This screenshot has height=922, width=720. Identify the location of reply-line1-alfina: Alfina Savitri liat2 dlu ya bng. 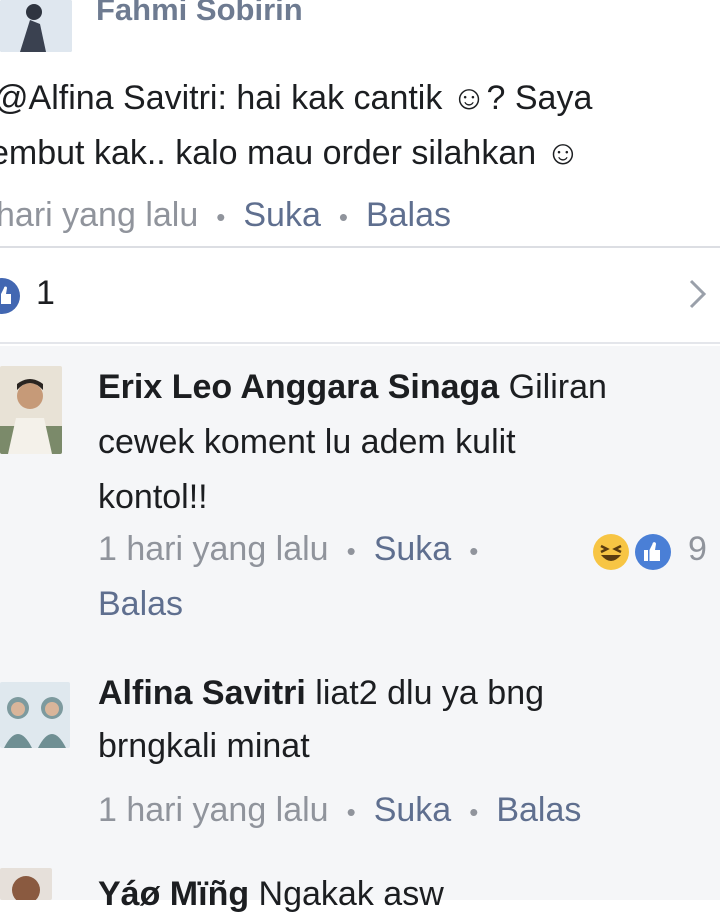
(321, 693).